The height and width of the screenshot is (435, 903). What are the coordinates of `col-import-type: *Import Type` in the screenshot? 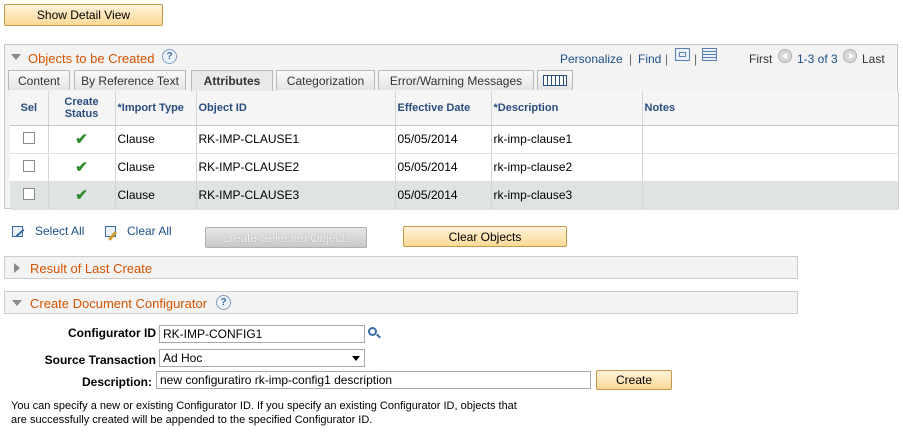 It's located at (156, 108).